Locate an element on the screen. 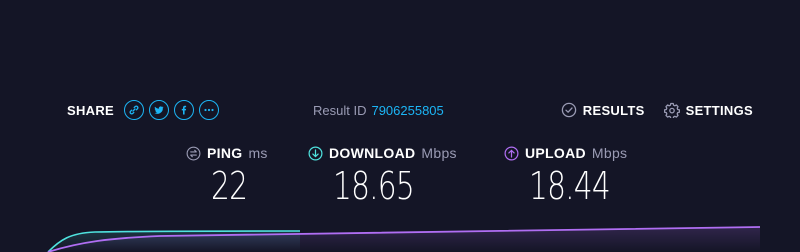 The width and height of the screenshot is (800, 252). ping-unit: ms is located at coordinates (258, 153).